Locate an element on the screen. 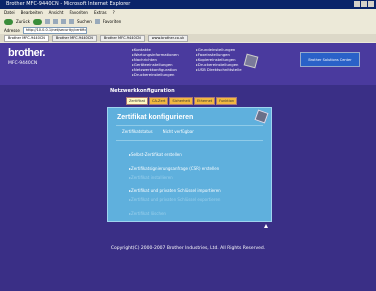 The width and height of the screenshot is (376, 291). tab-zertifikat: Zertifikat is located at coordinates (137, 101).